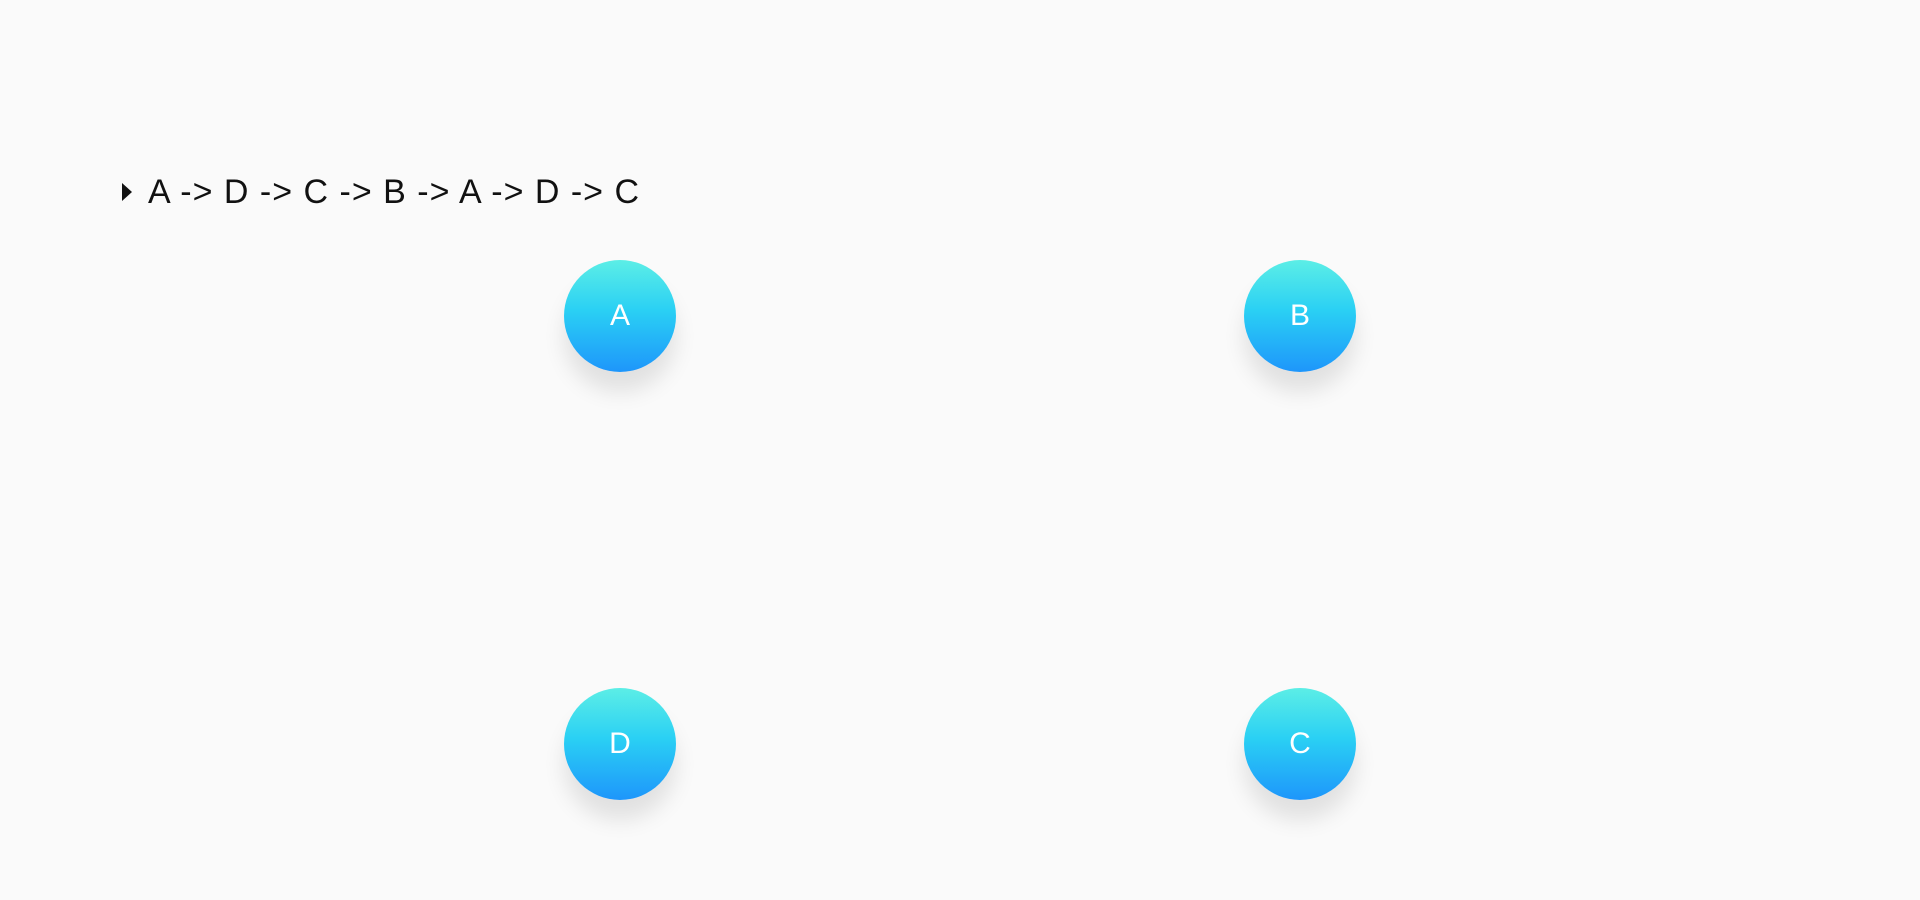 The image size is (1920, 900). Describe the element at coordinates (127, 192) in the screenshot. I see `caret-right-icon` at that location.